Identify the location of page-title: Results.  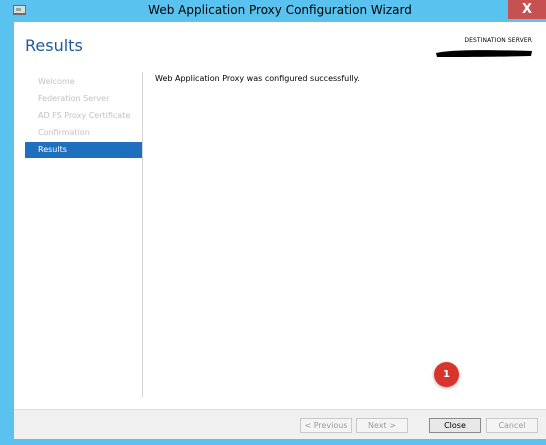
(54, 45).